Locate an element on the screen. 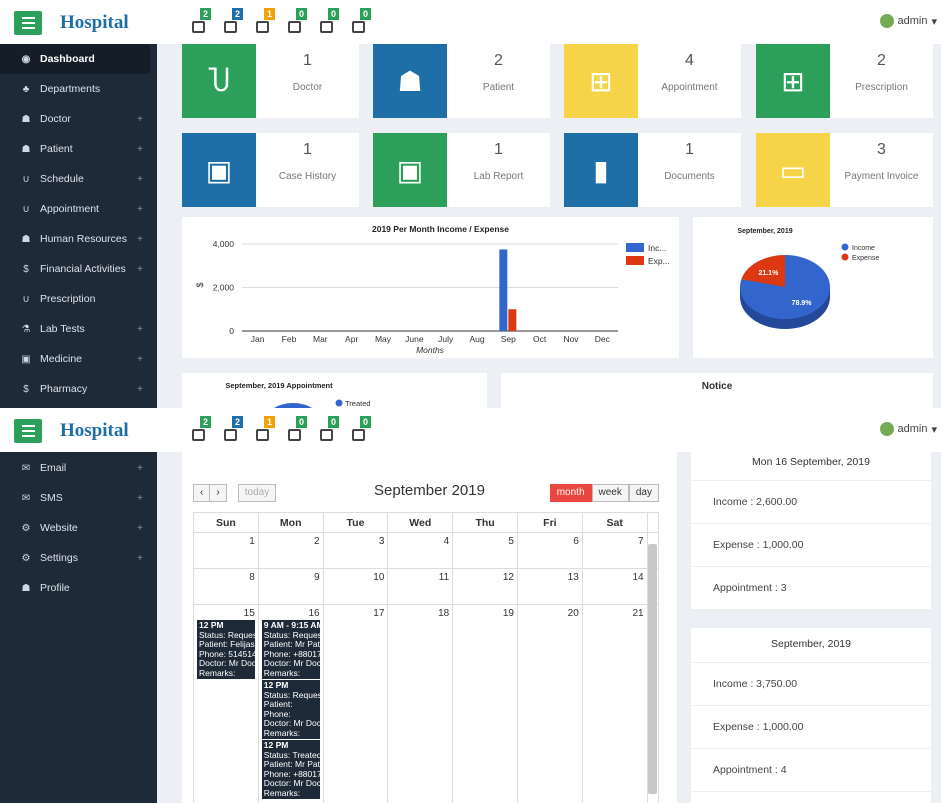  calendar-day-cell: 13 is located at coordinates (550, 586).